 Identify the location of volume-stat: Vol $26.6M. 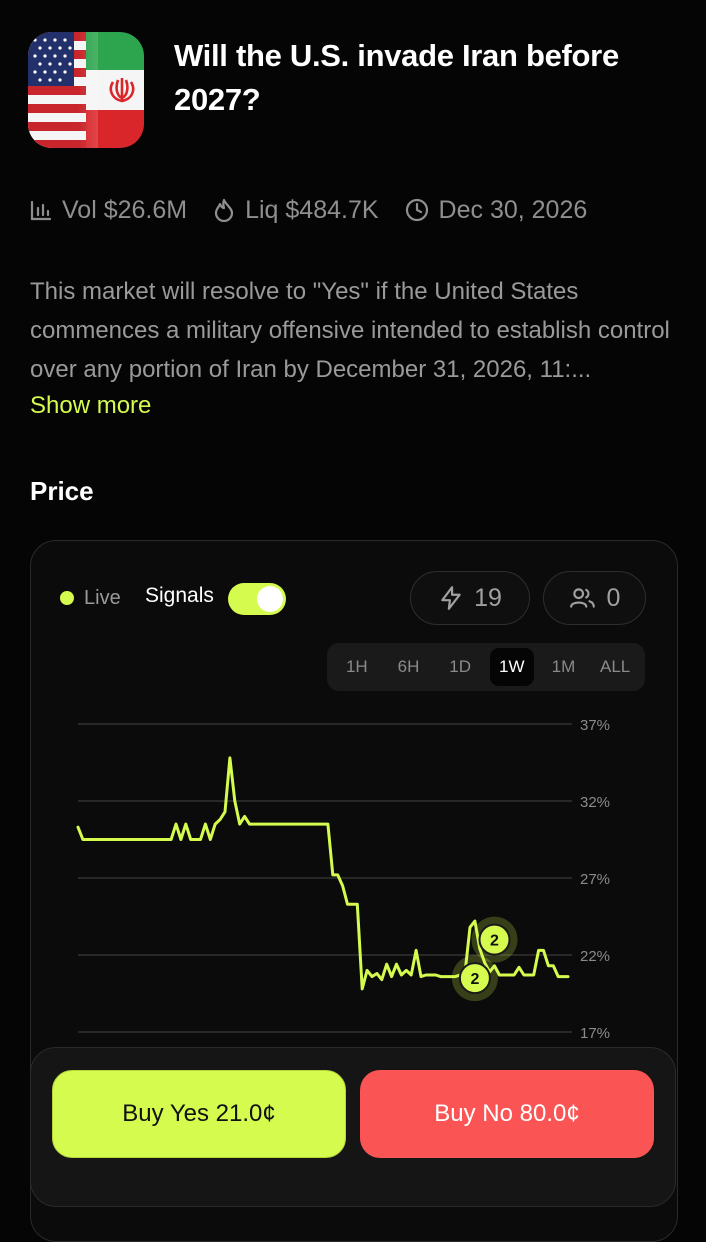
(108, 210).